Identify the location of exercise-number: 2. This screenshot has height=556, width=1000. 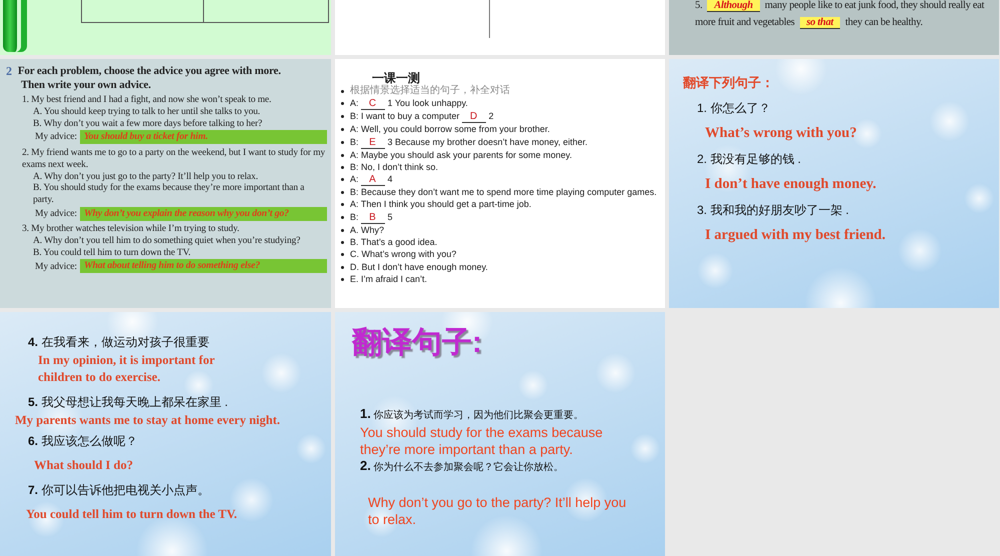
(9, 71).